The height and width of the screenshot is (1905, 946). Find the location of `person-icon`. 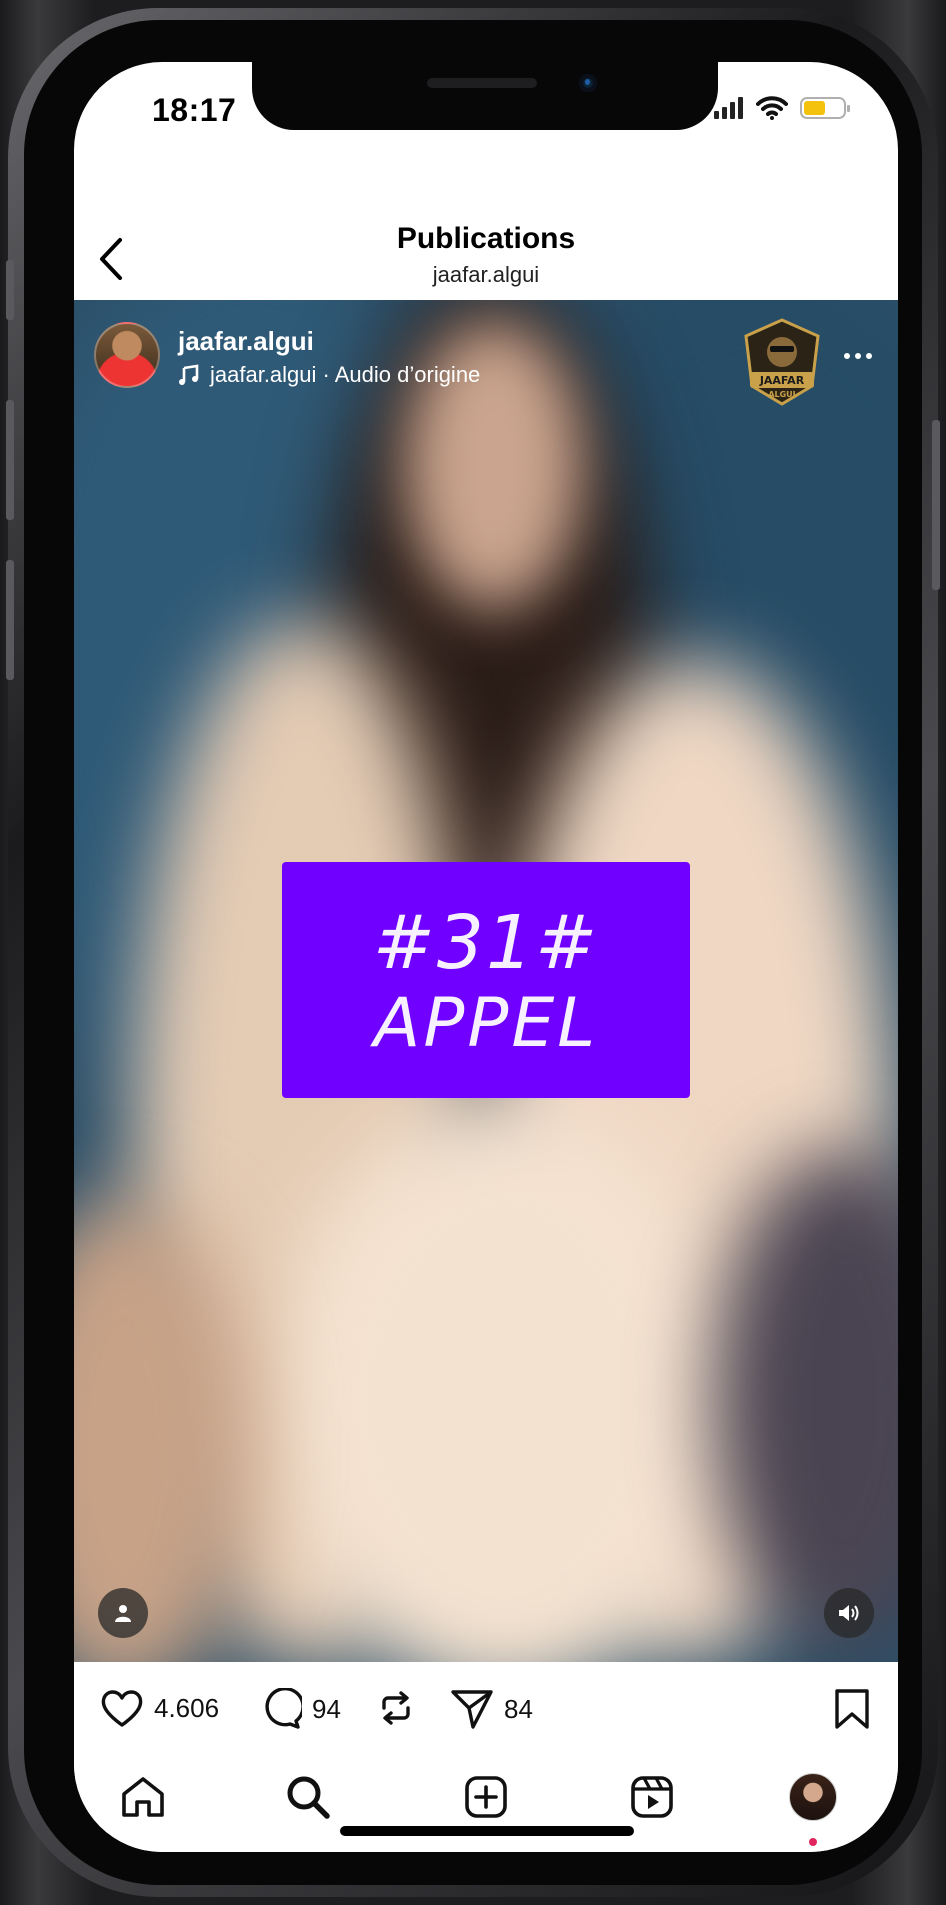

person-icon is located at coordinates (123, 1613).